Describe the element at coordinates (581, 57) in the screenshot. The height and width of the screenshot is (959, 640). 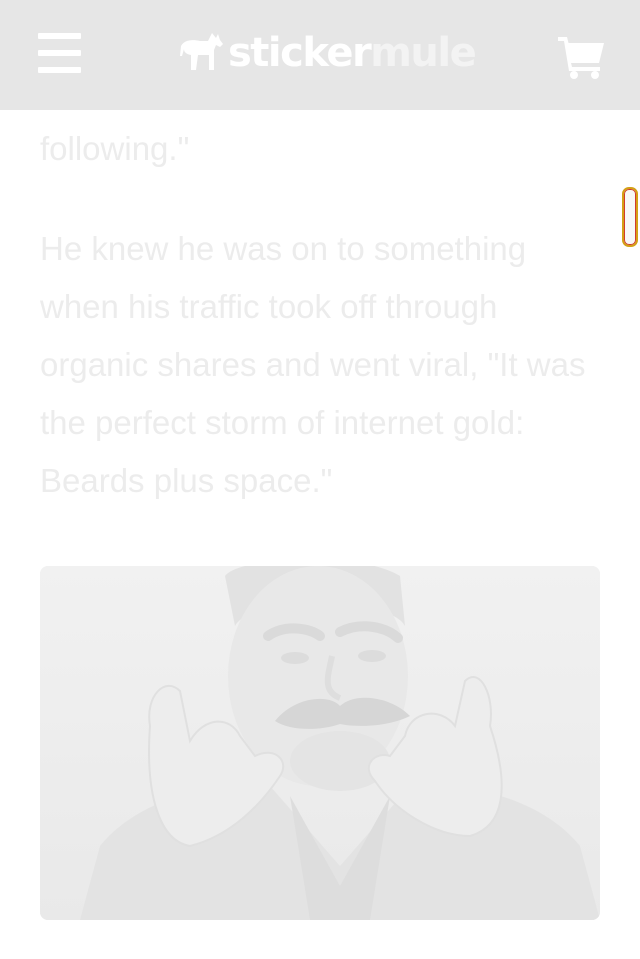
I see `shopping-cart-icon` at that location.